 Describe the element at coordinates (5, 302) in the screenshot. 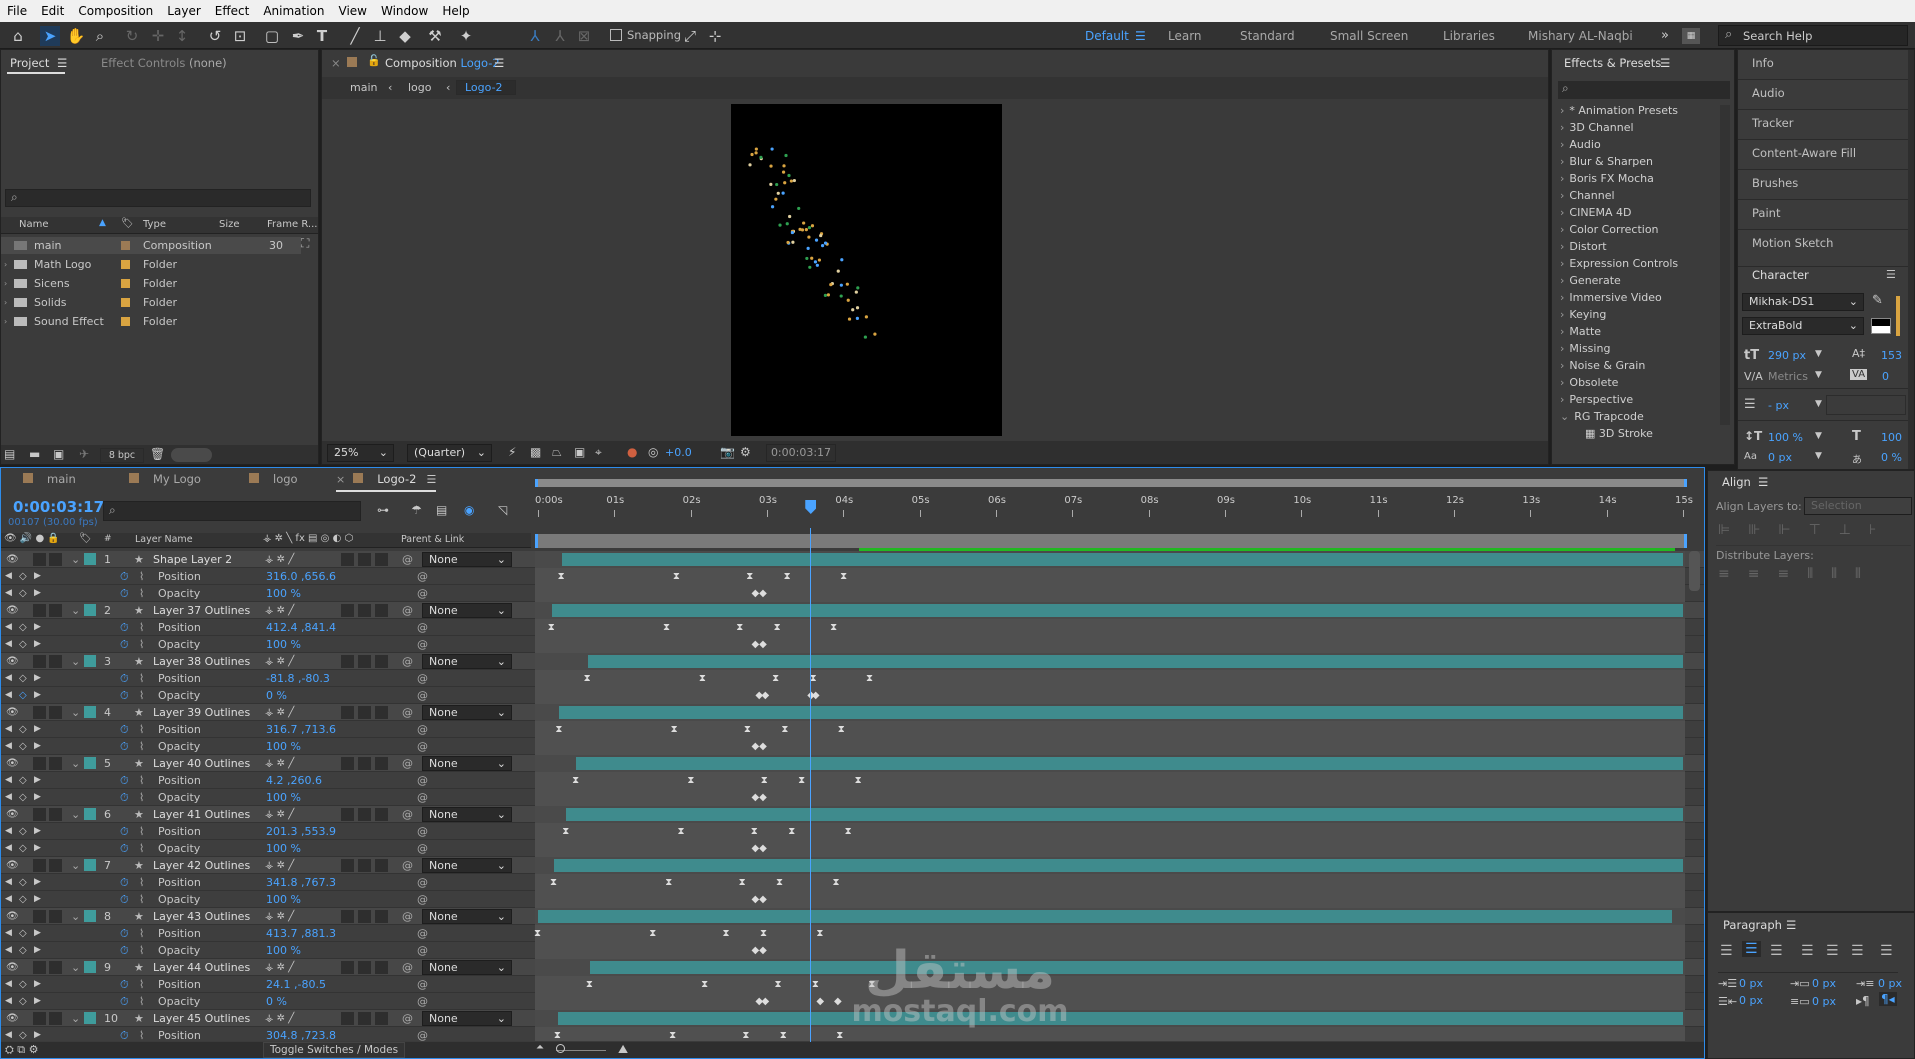

I see `expand-arrow-icon: ›` at that location.